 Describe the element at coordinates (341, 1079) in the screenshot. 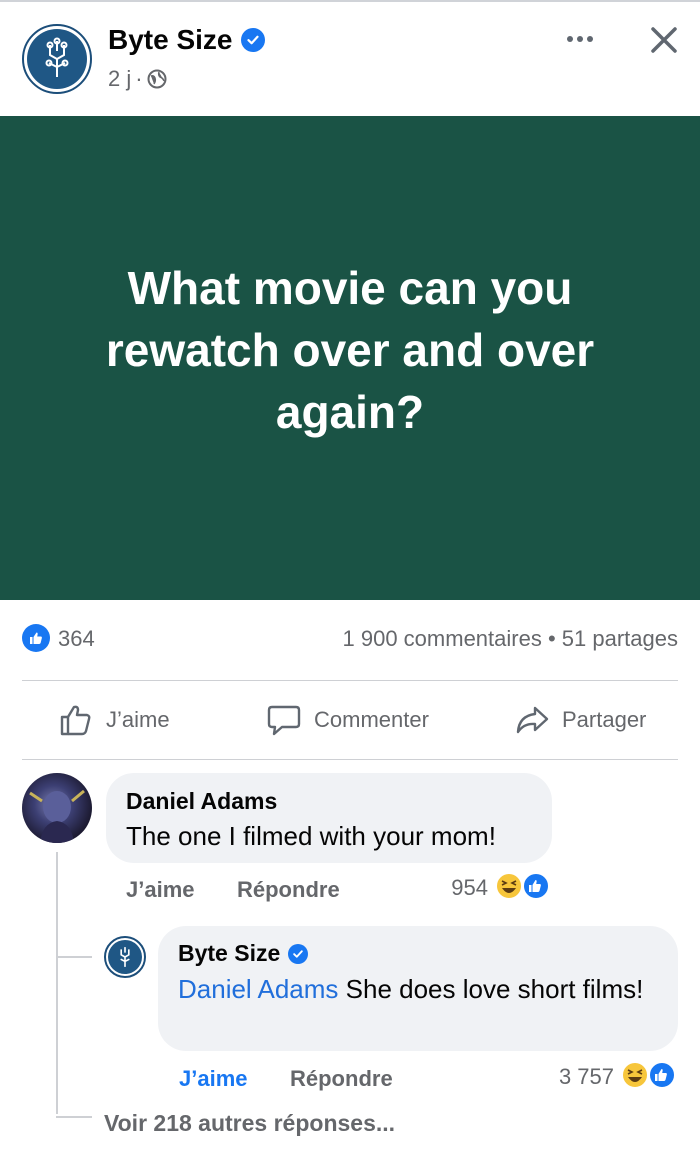

I see `reply-reply-button: Répondre` at that location.